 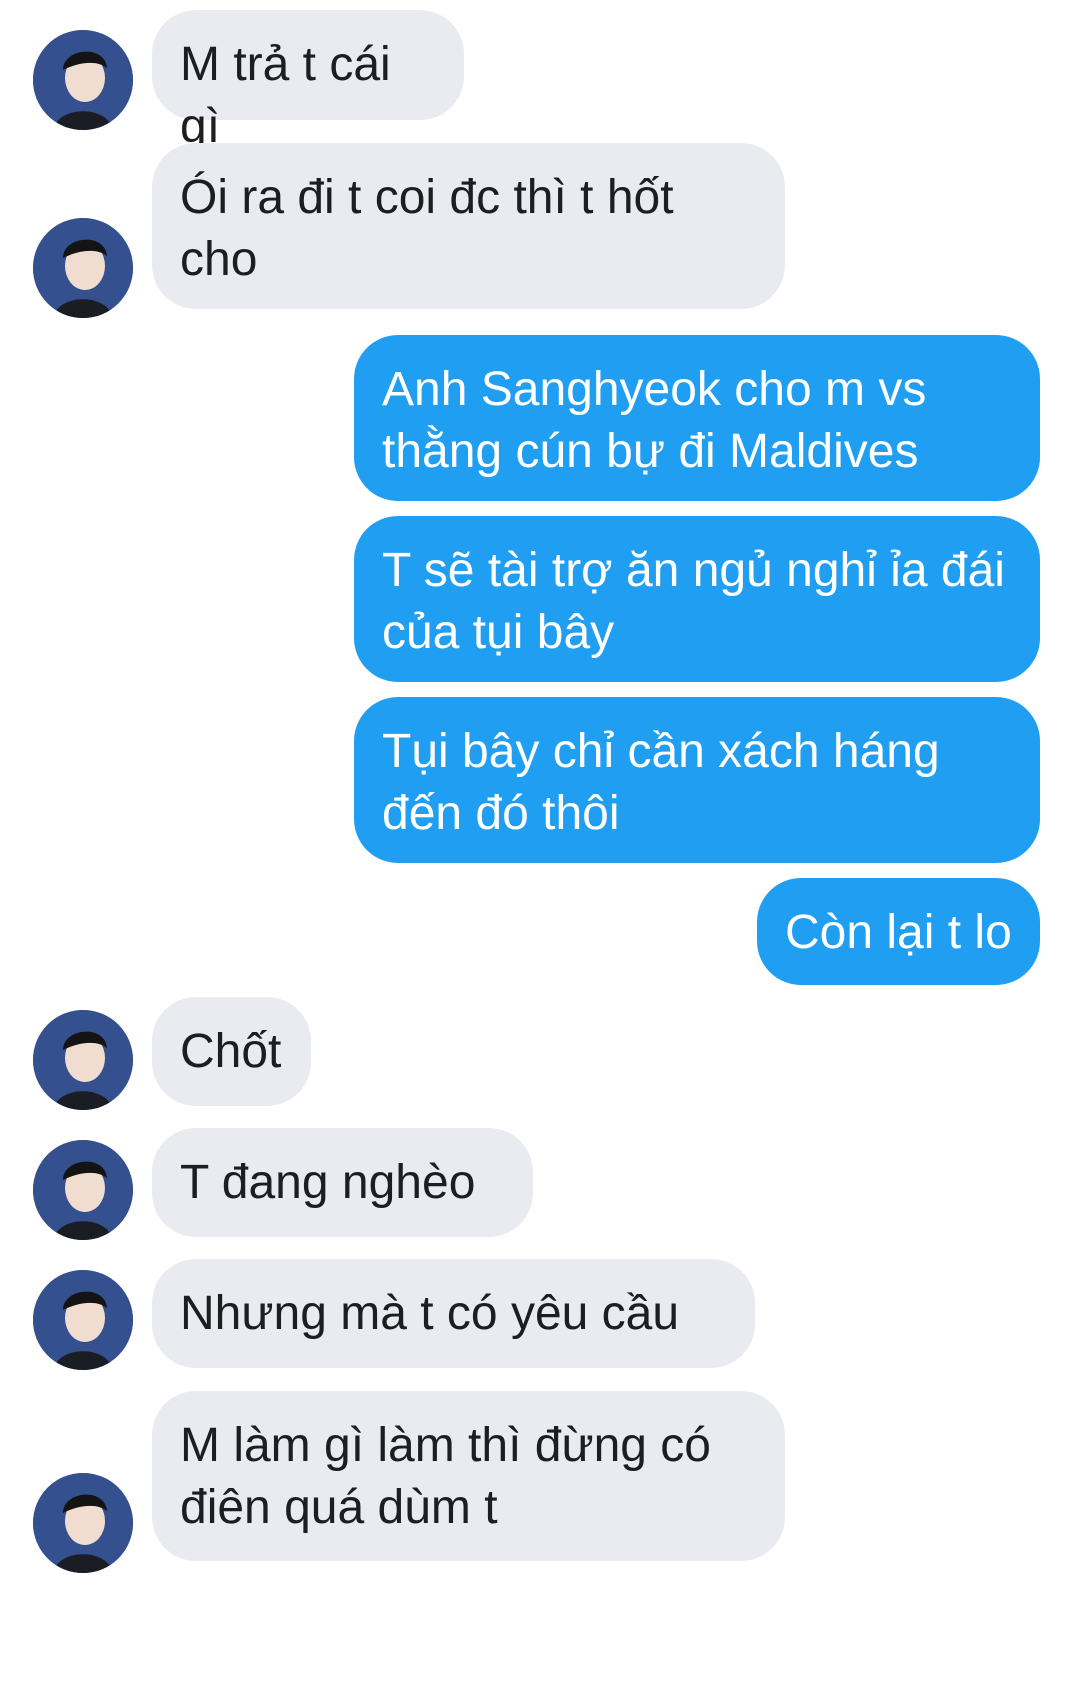 What do you see at coordinates (430, 1313) in the screenshot?
I see `message-text: Nhưng mà t có yêu cầu` at bounding box center [430, 1313].